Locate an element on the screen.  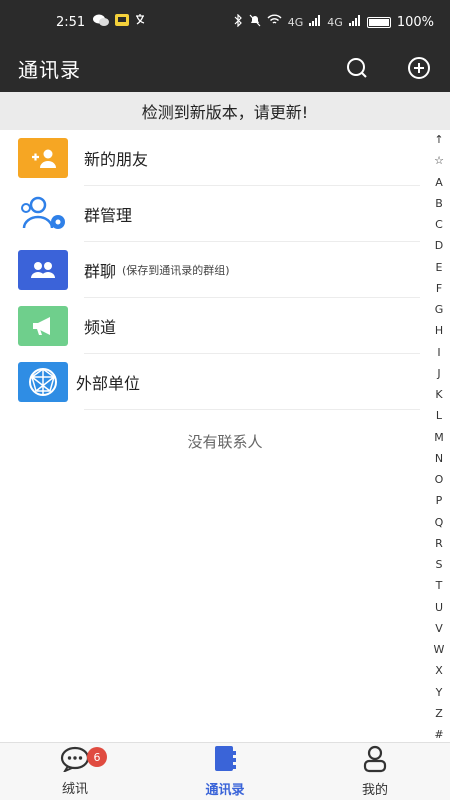
index-letter: B is located at coordinates (439, 203).